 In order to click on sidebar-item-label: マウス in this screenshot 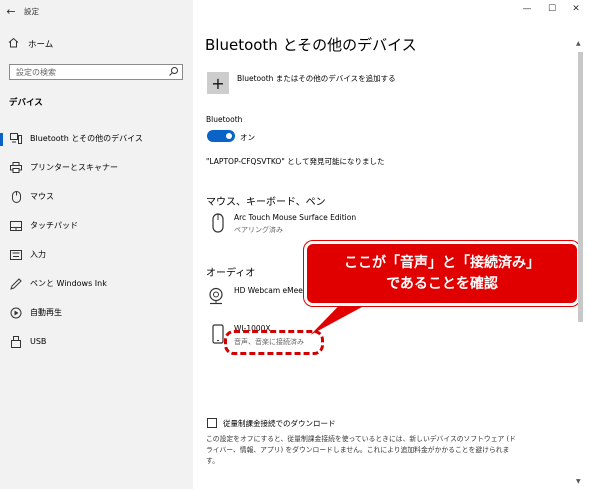, I will do `click(42, 196)`.